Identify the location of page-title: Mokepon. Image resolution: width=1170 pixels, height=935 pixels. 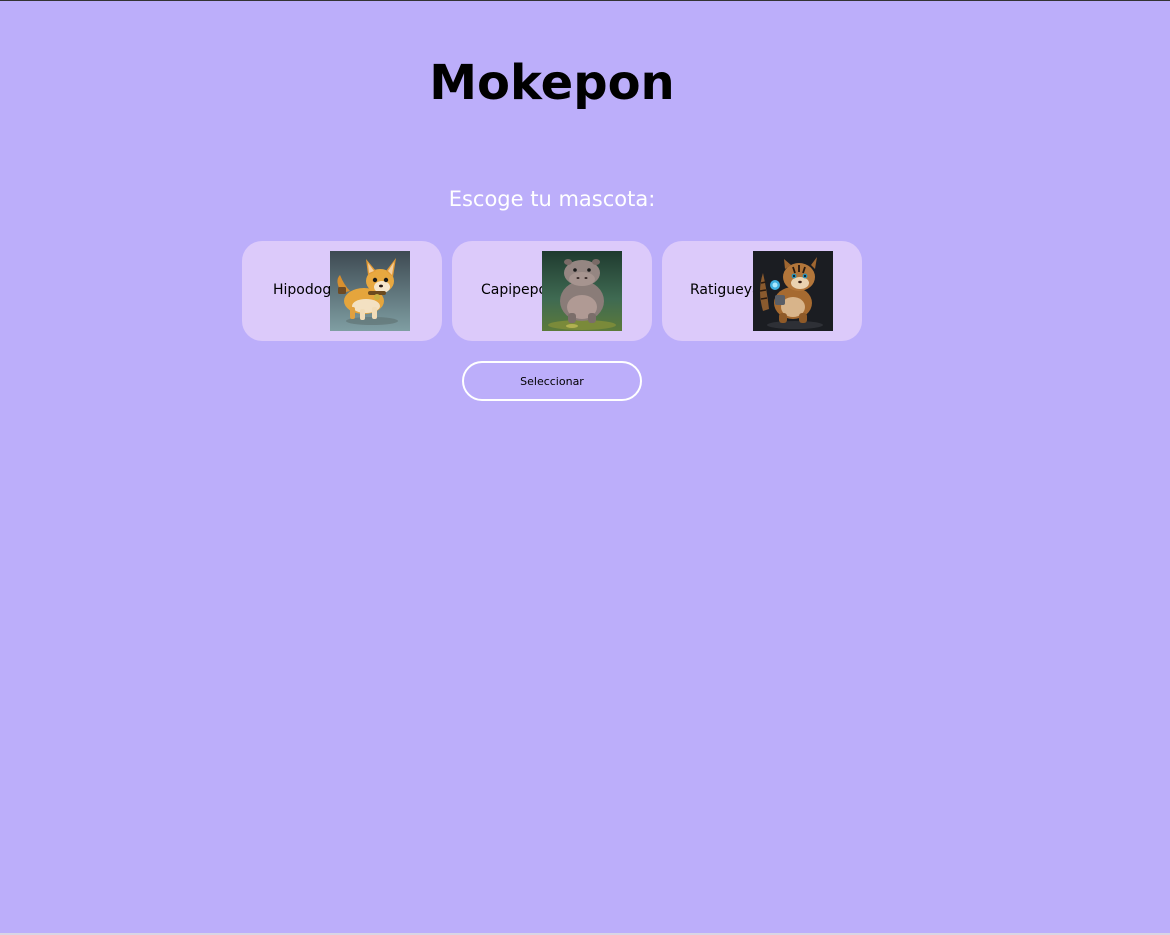
(552, 83).